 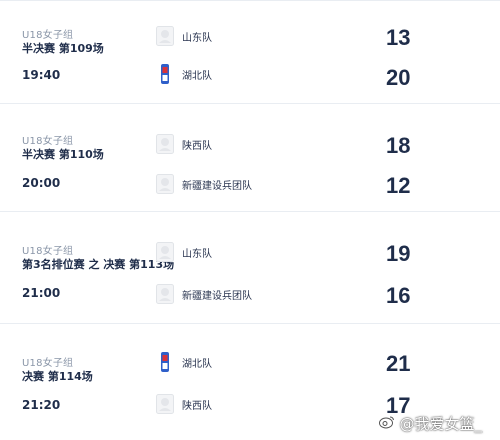 I want to click on team-row-1: 陕西队, so click(x=183, y=144).